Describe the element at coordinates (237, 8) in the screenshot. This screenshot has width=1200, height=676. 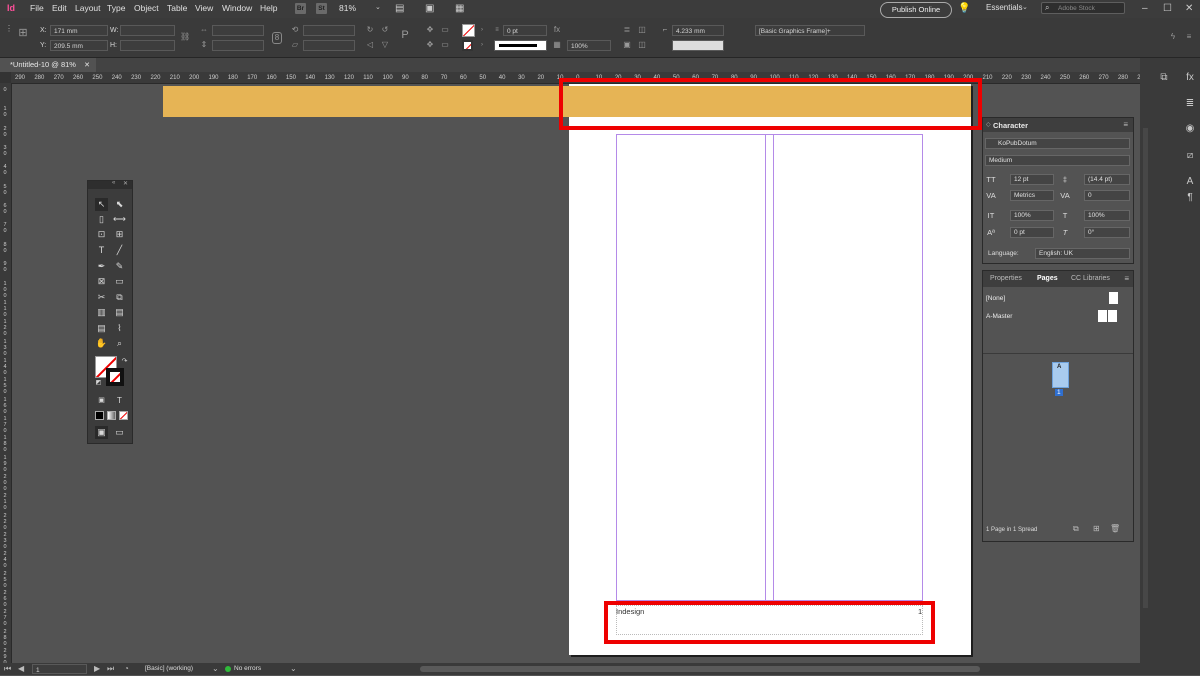
I see `menu-window: Window` at that location.